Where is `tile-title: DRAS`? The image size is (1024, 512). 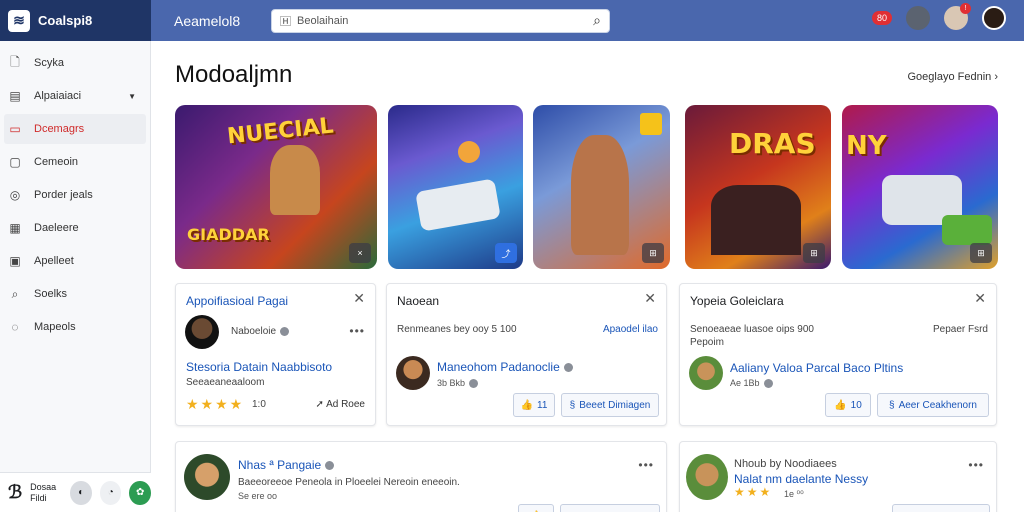 tile-title: DRAS is located at coordinates (772, 143).